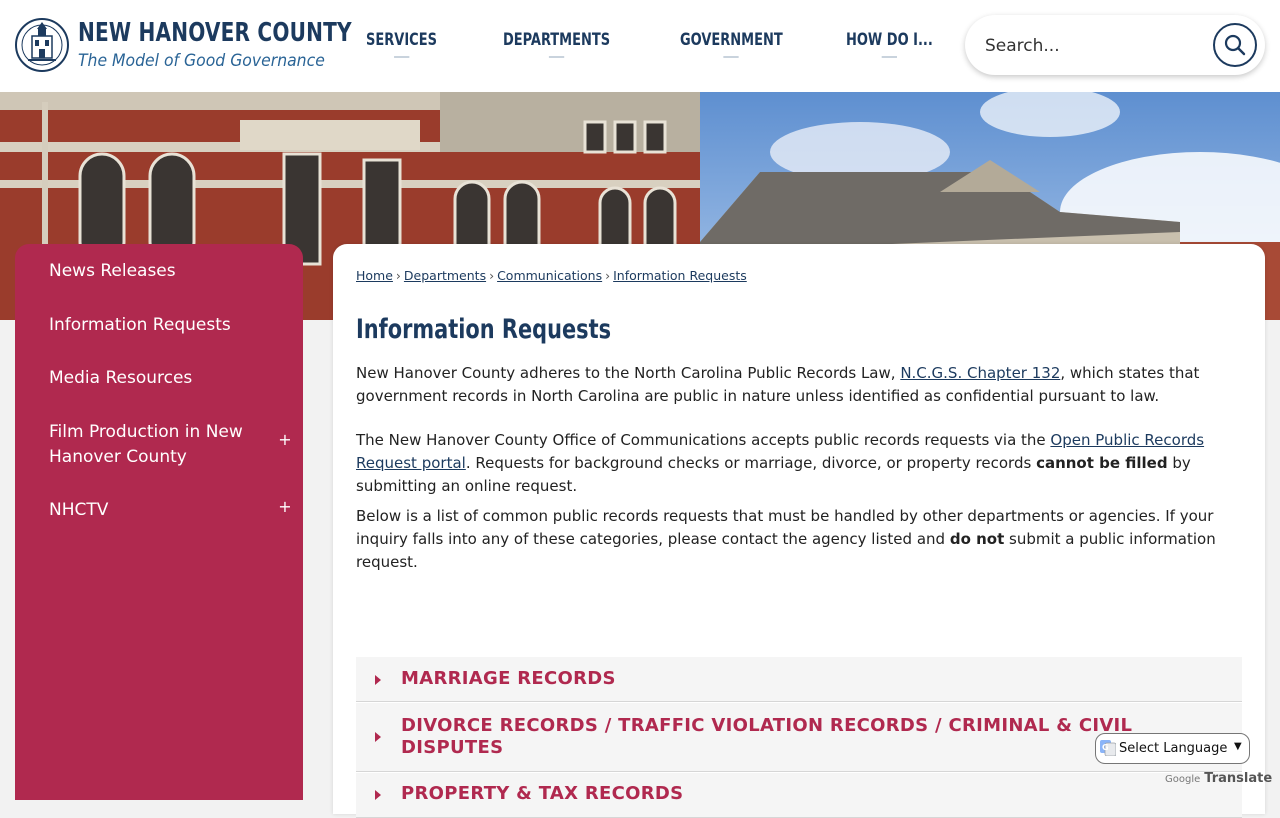 This screenshot has width=1280, height=818. What do you see at coordinates (799, 795) in the screenshot?
I see `accordion-property-tax-records: PROPERTY & TAX RECORDS` at bounding box center [799, 795].